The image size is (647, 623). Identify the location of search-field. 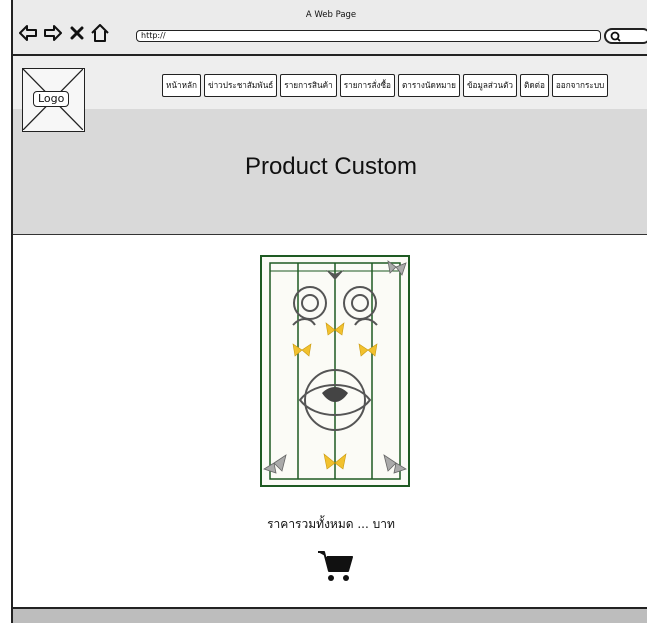
(625, 36).